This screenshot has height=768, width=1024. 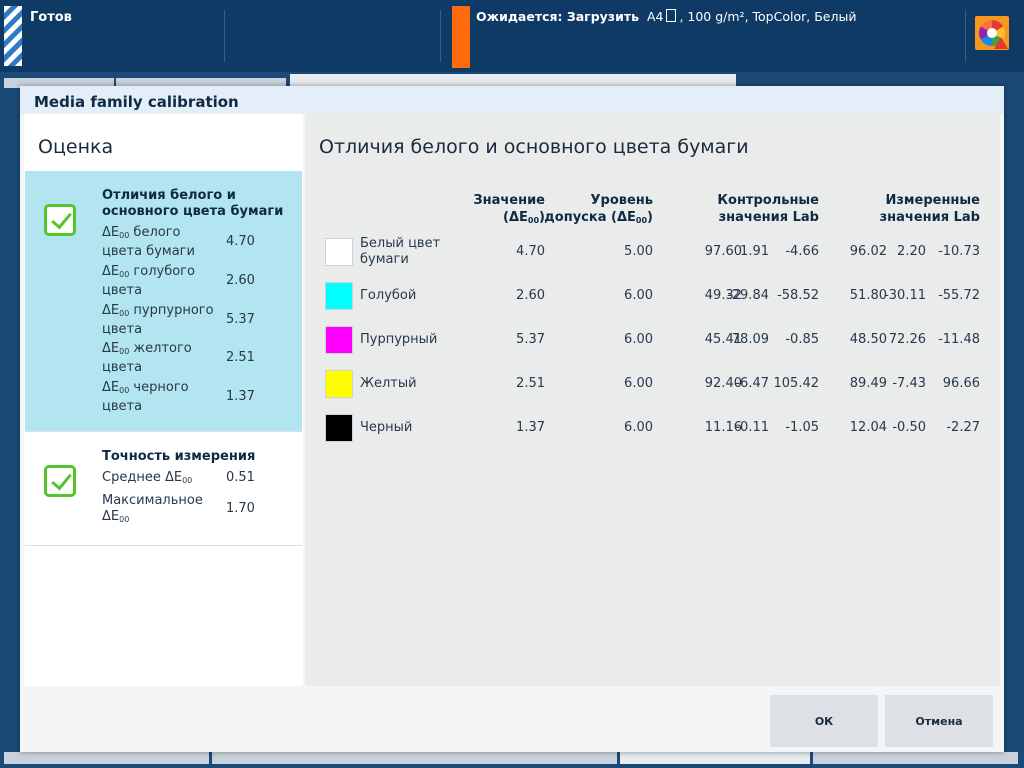 What do you see at coordinates (388, 295) in the screenshot?
I see `color-name: Голубой` at bounding box center [388, 295].